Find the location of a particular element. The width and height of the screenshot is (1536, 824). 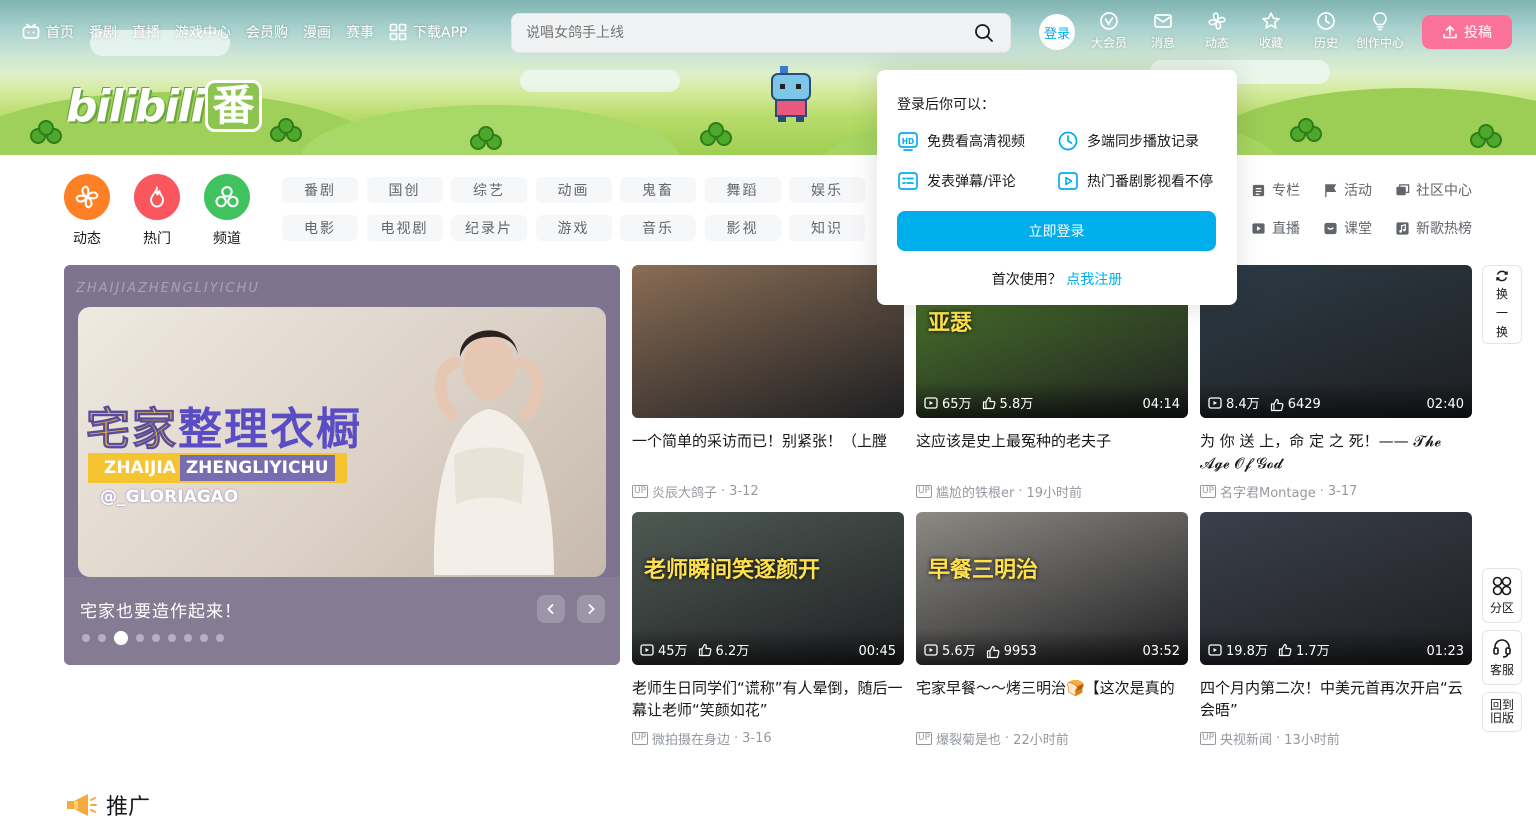

link-community: 社区中心 is located at coordinates (1445, 190).